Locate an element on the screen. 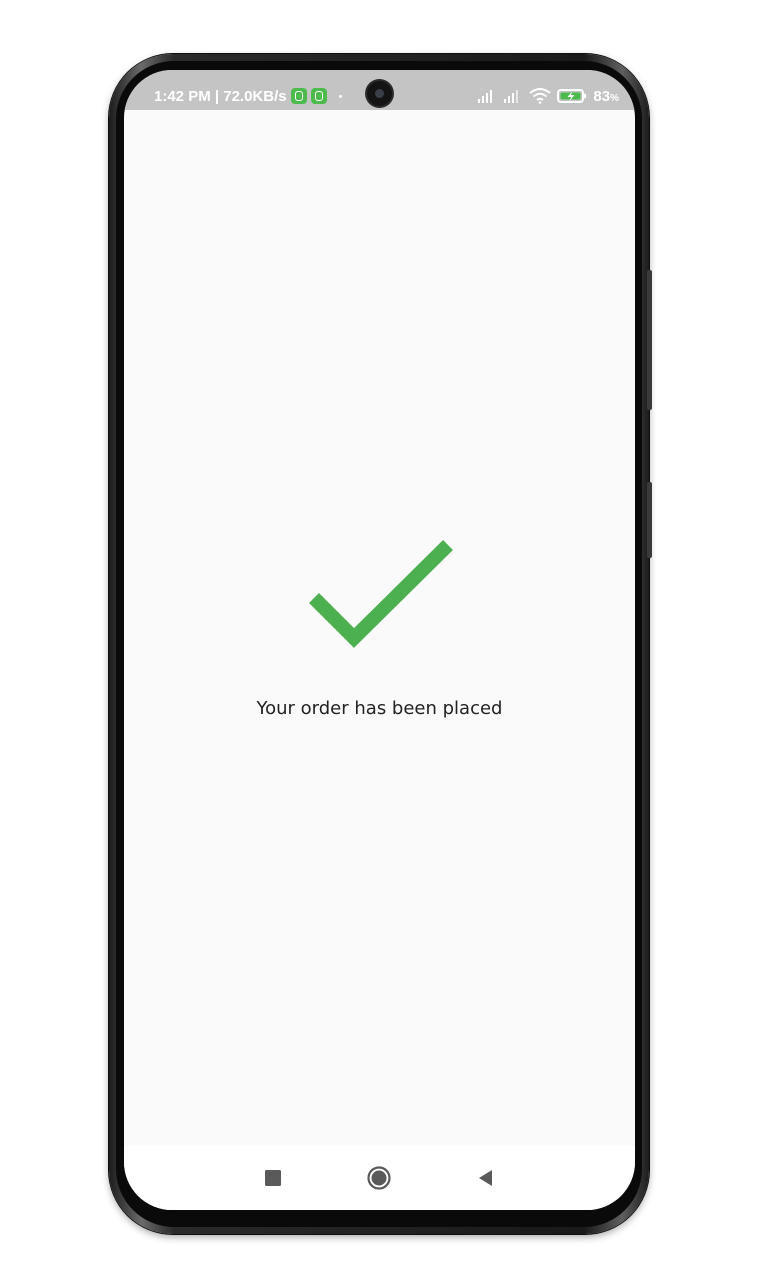 Image resolution: width=759 pixels, height=1280 pixels. success-checkmark-svg is located at coordinates (381, 594).